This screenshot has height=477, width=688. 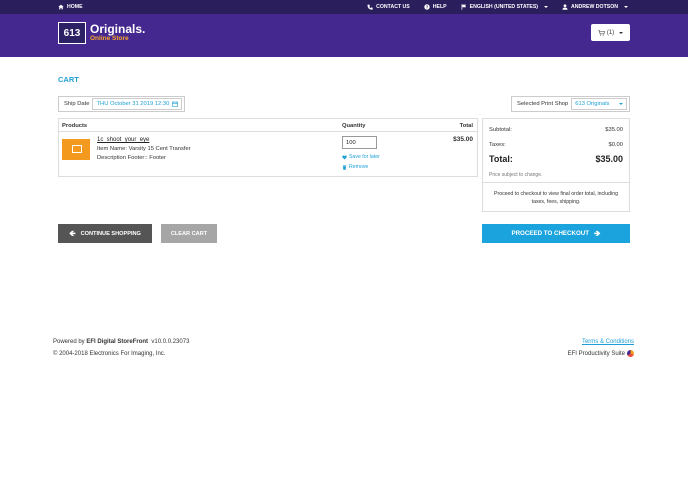 I want to click on table-header: Products Quantity Total, so click(x=268, y=125).